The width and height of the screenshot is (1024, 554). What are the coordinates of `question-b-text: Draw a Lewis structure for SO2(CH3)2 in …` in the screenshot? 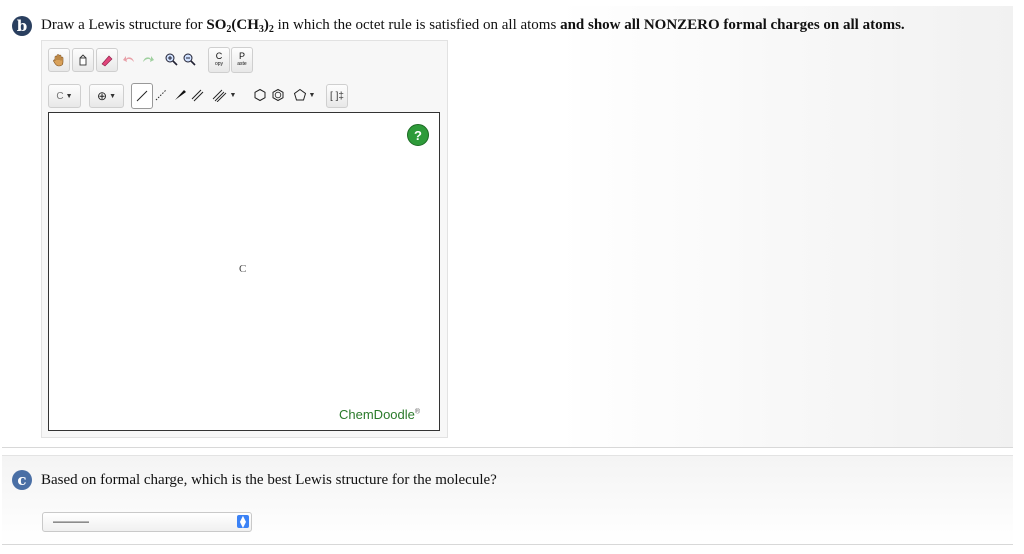 It's located at (473, 26).